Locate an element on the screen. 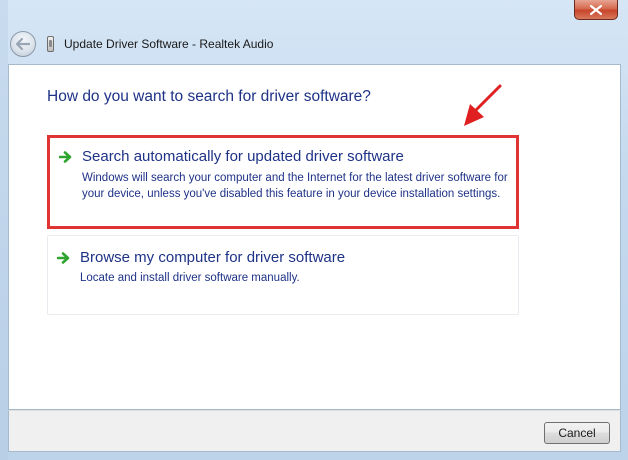  window-frame-edge is located at coordinates (4, 230).